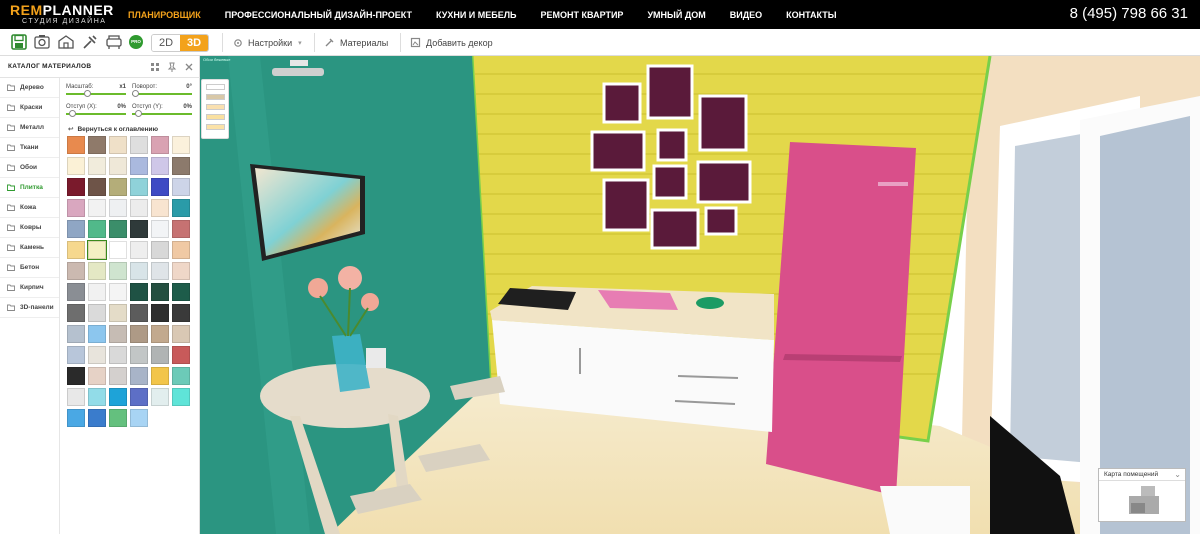 Image resolution: width=1200 pixels, height=534 pixels. What do you see at coordinates (29, 148) in the screenshot?
I see `category-item: Ткани` at bounding box center [29, 148].